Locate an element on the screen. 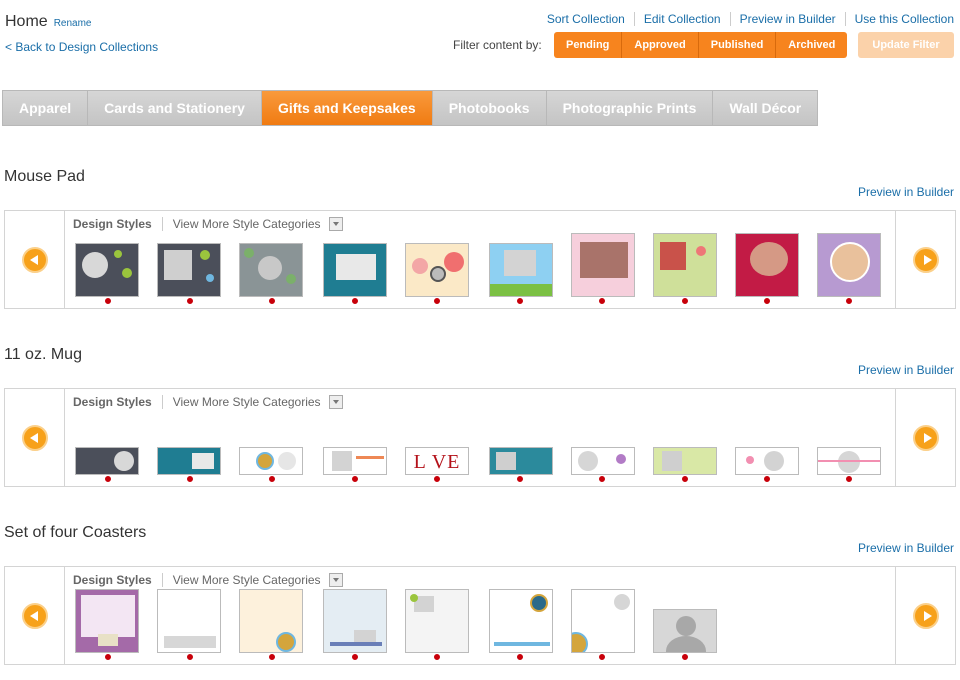 This screenshot has height=680, width=960. tab-photobooks: Photobooks is located at coordinates (489, 108).